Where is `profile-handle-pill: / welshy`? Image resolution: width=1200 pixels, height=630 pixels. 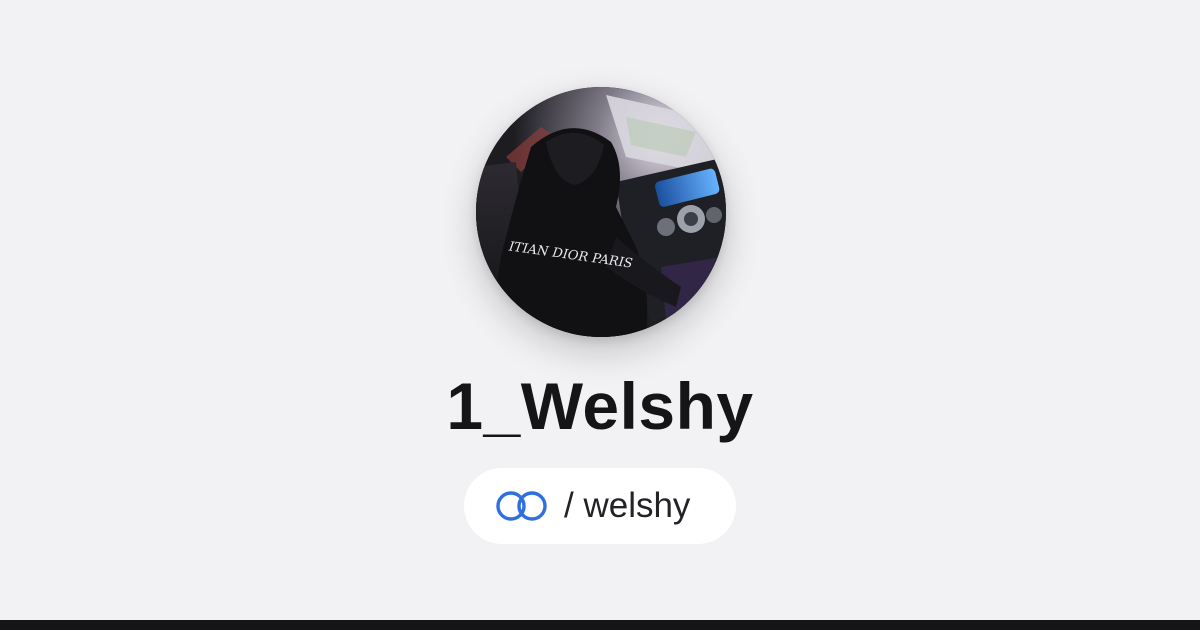 profile-handle-pill: / welshy is located at coordinates (600, 506).